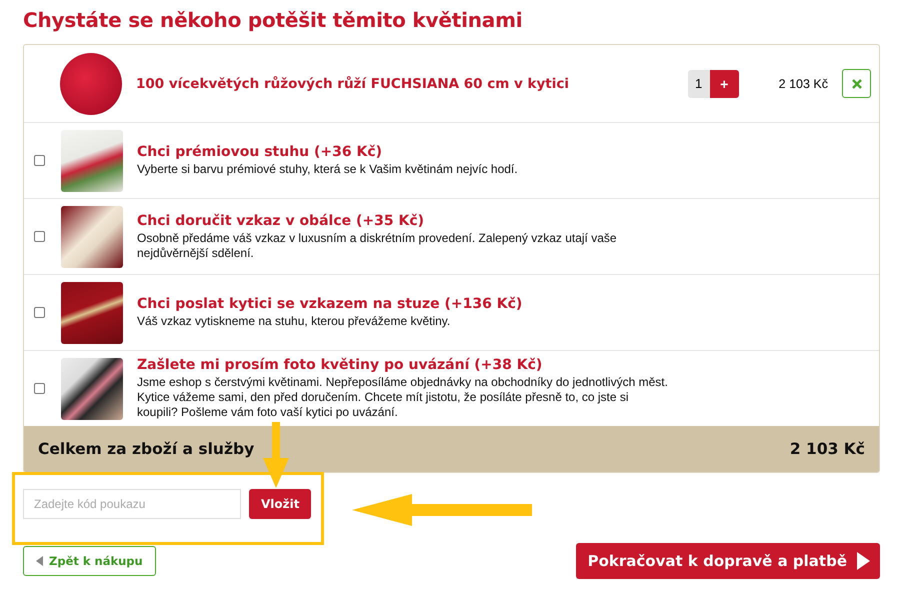 The width and height of the screenshot is (900, 607). What do you see at coordinates (699, 84) in the screenshot?
I see `quantity-value: 1` at bounding box center [699, 84].